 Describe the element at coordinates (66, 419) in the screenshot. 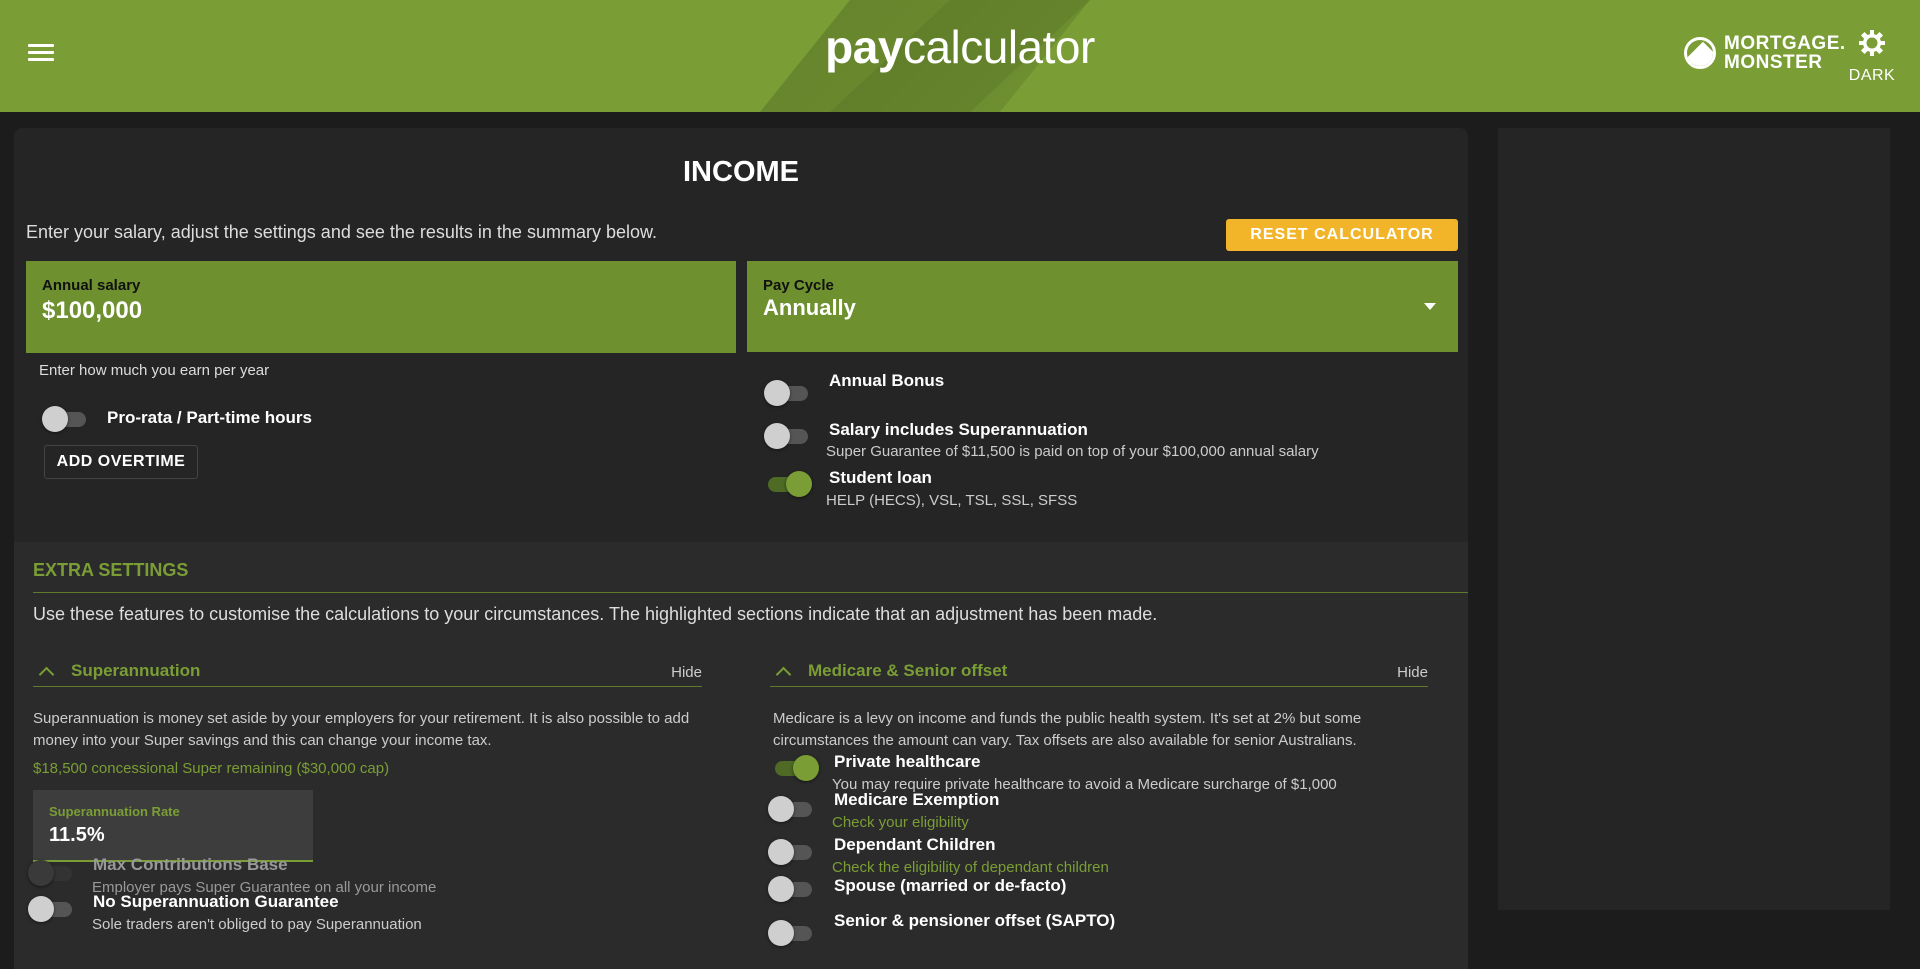

I see `prorata-toggle` at that location.